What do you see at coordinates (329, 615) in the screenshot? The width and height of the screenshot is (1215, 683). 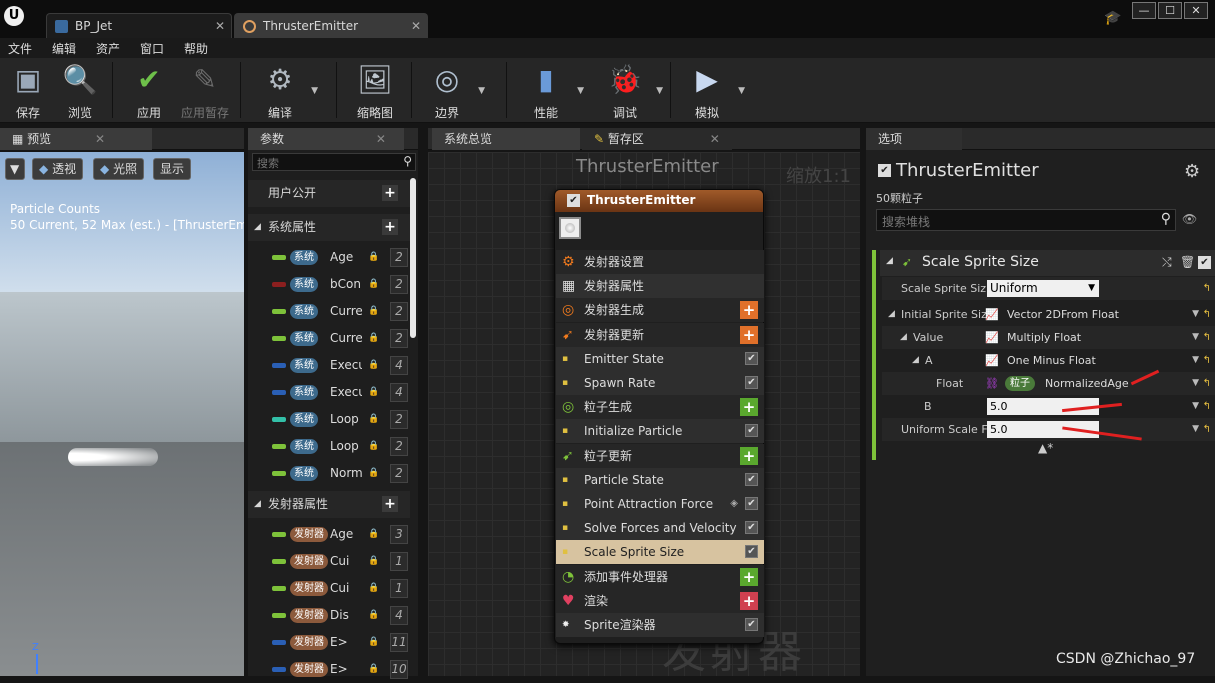 I see `emitter-param-row: 发射器 Dis 🔒 4` at bounding box center [329, 615].